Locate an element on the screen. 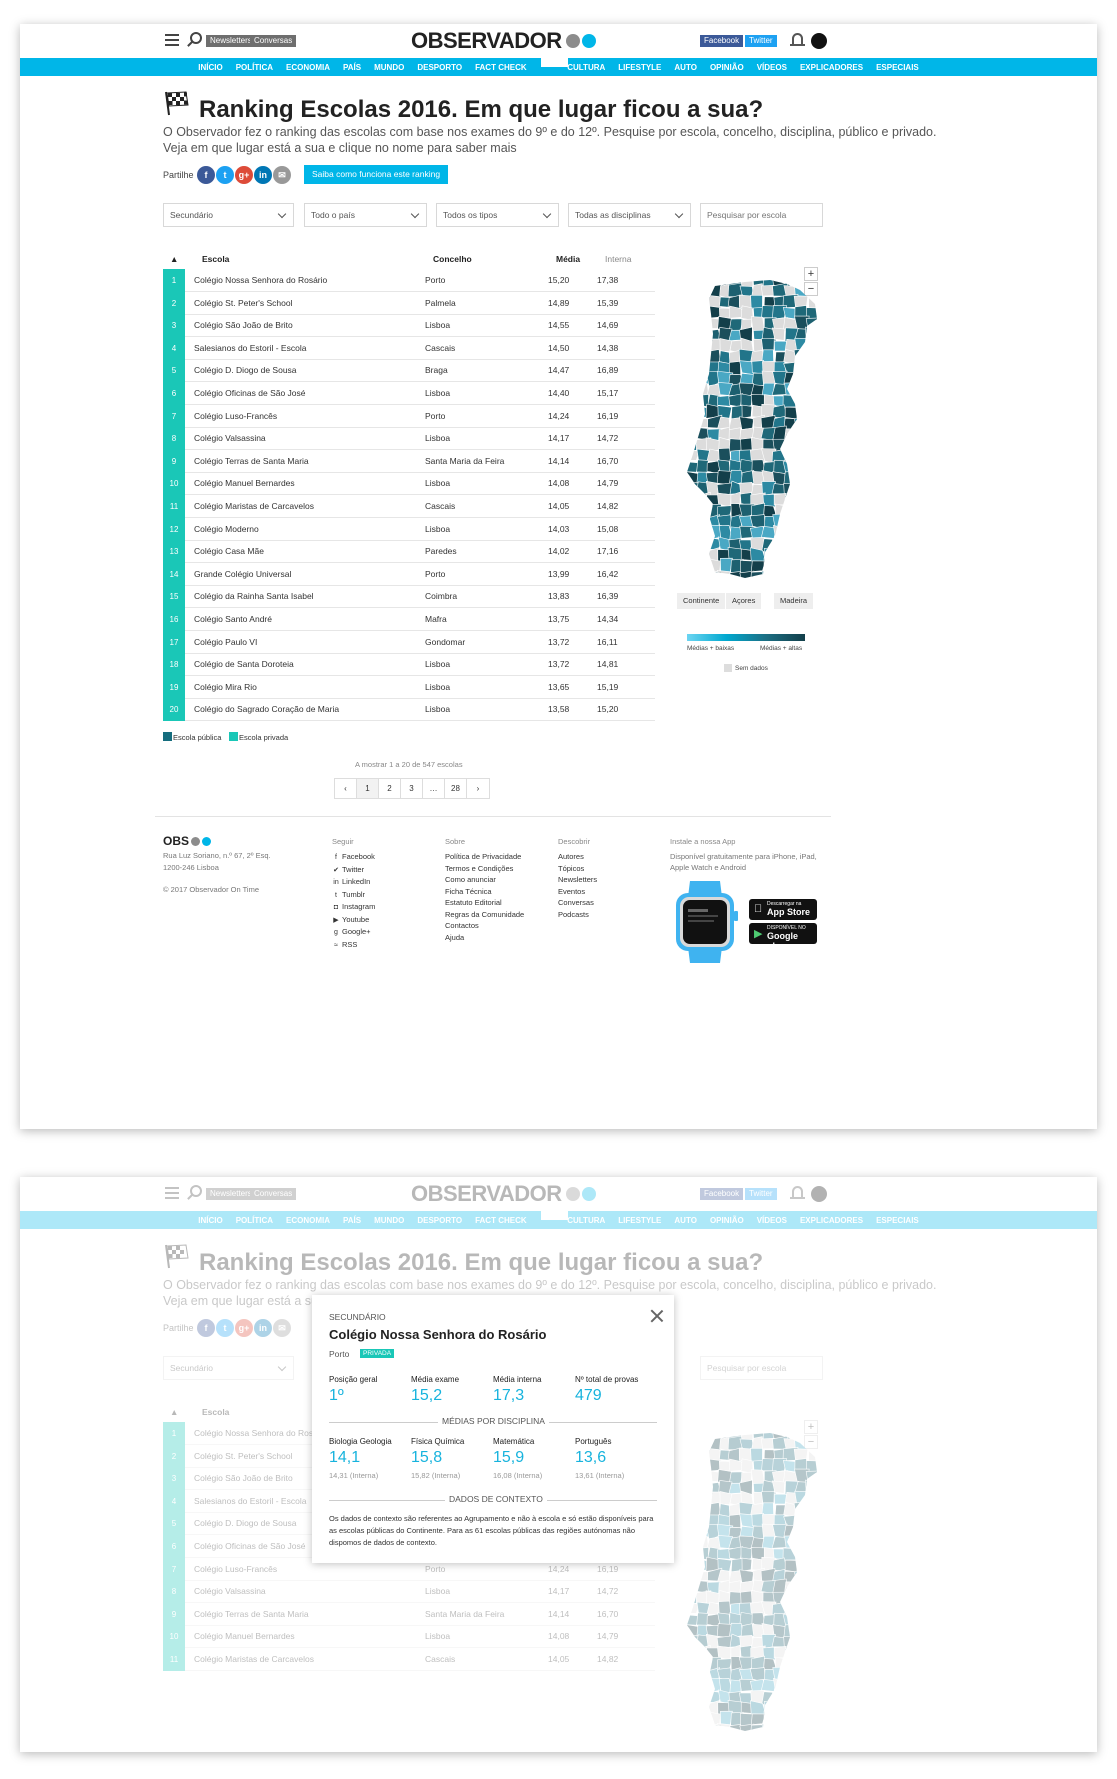 Image resolution: width=1117 pixels, height=1779 pixels. school-name-link: Colégio Oficinas de São José is located at coordinates (250, 393).